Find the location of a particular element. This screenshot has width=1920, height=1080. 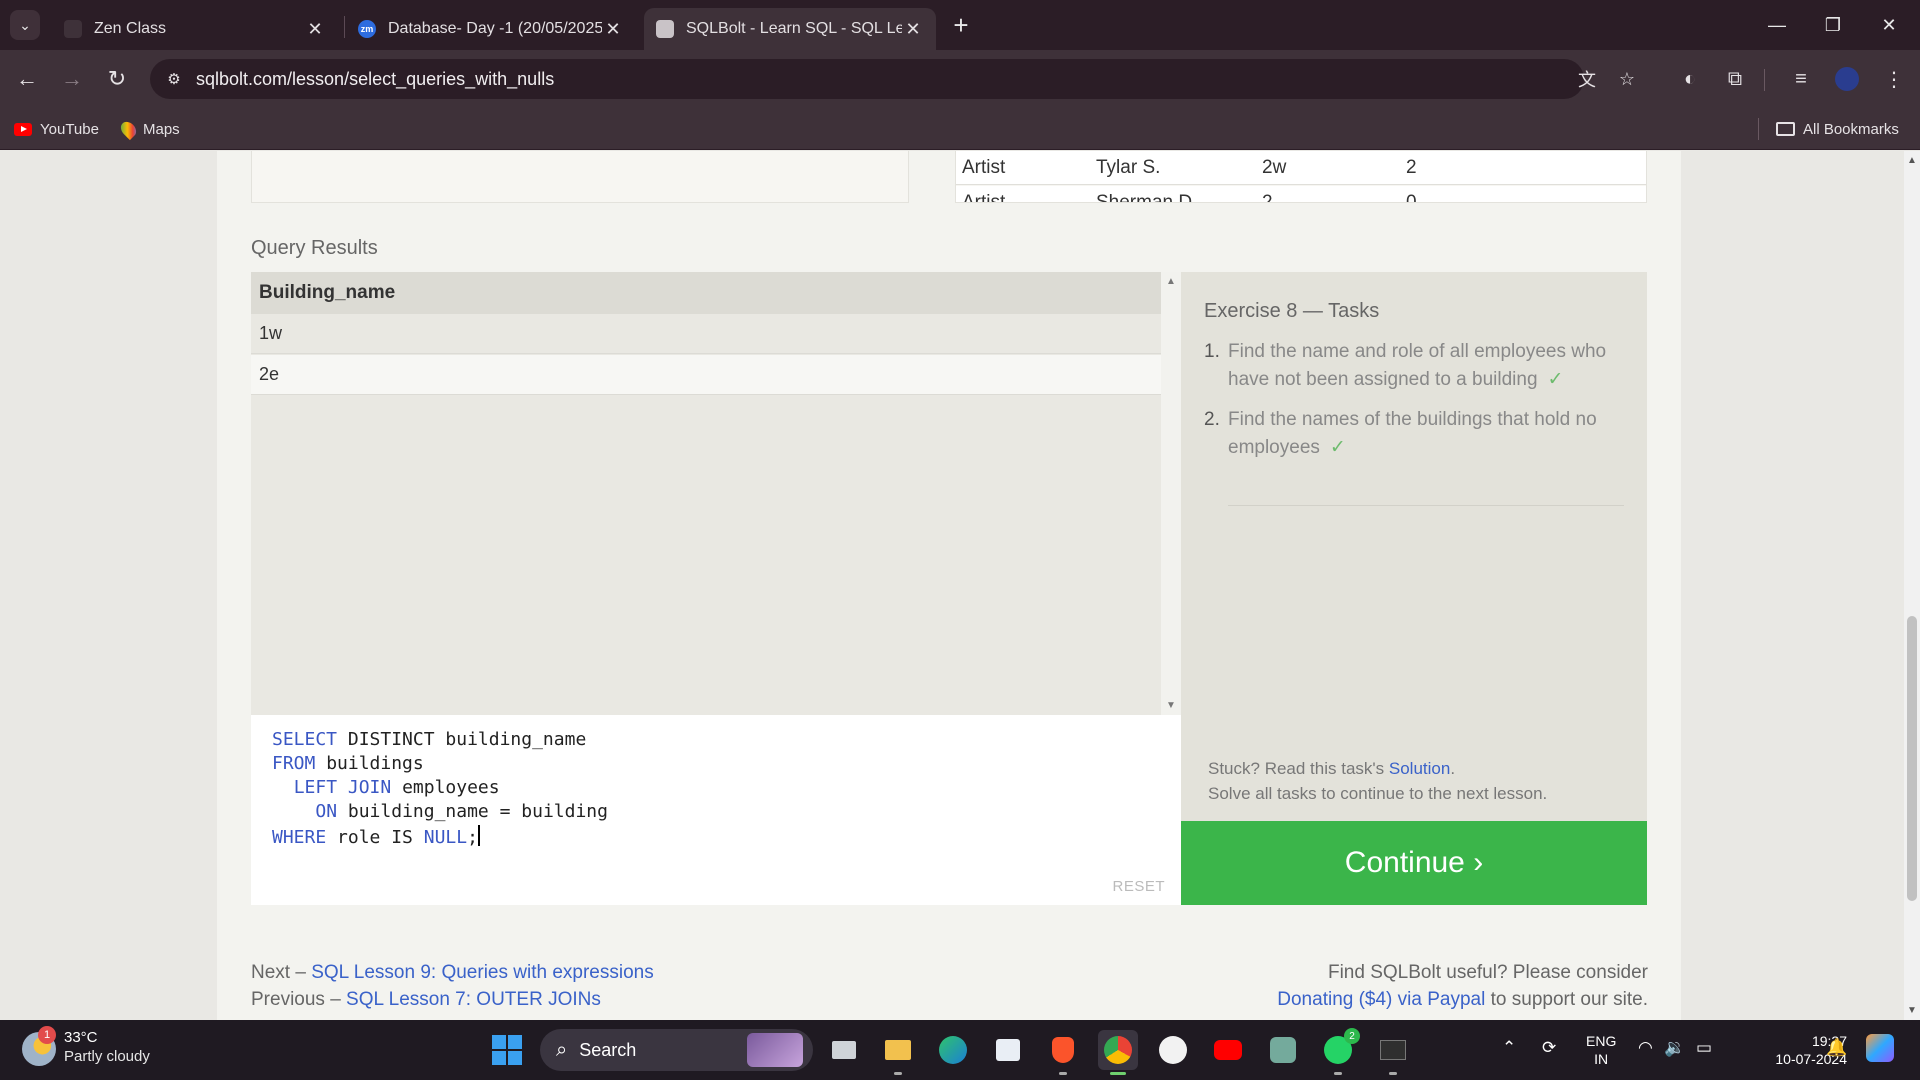

temperature: 33°C is located at coordinates (81, 1037).